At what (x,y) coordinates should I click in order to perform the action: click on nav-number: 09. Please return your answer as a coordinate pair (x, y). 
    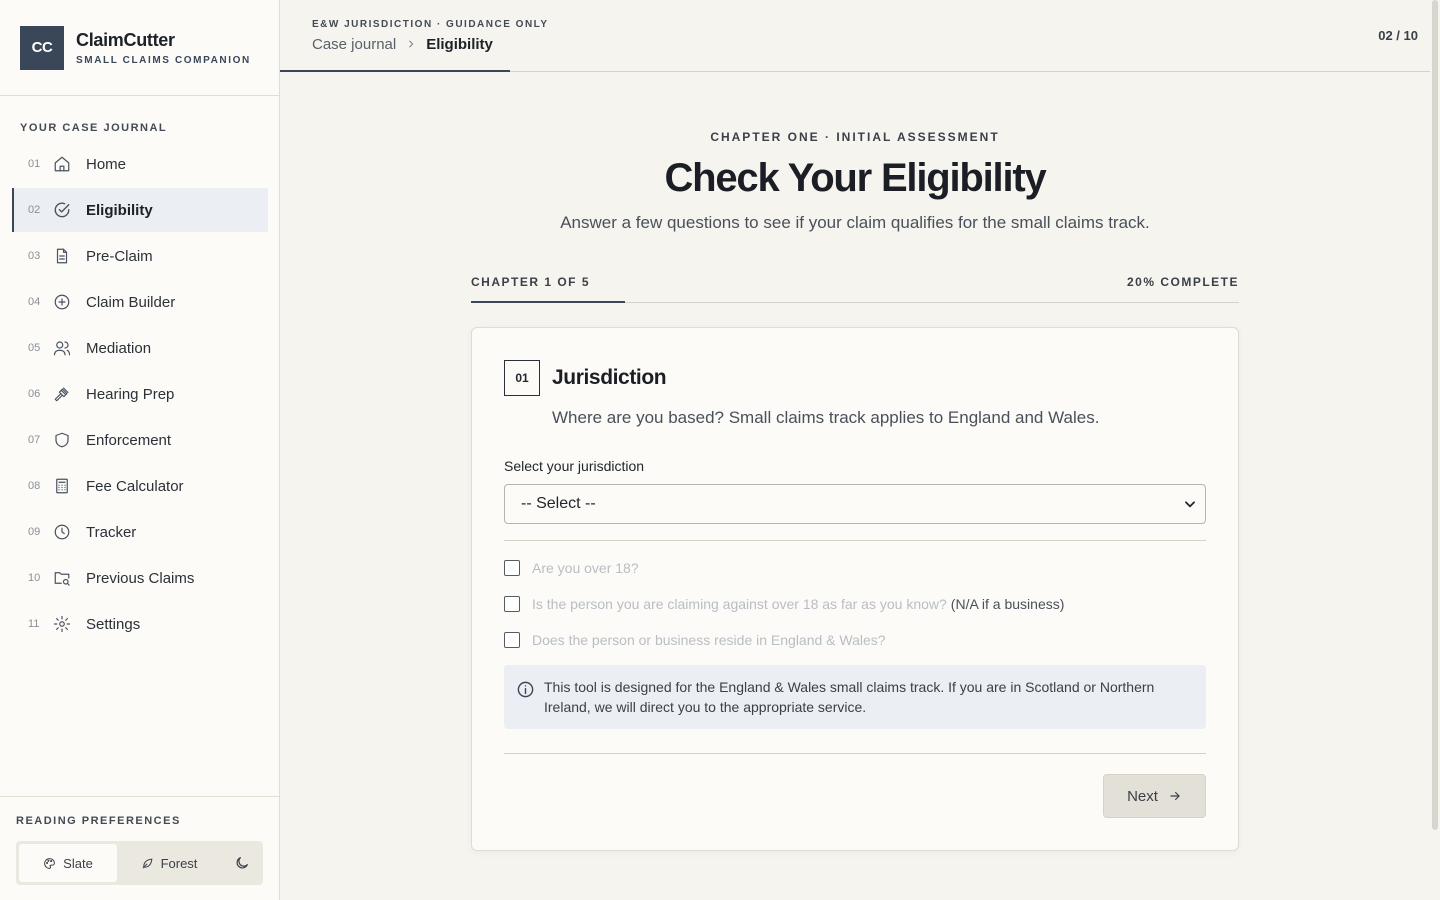
    Looking at the image, I should click on (34, 532).